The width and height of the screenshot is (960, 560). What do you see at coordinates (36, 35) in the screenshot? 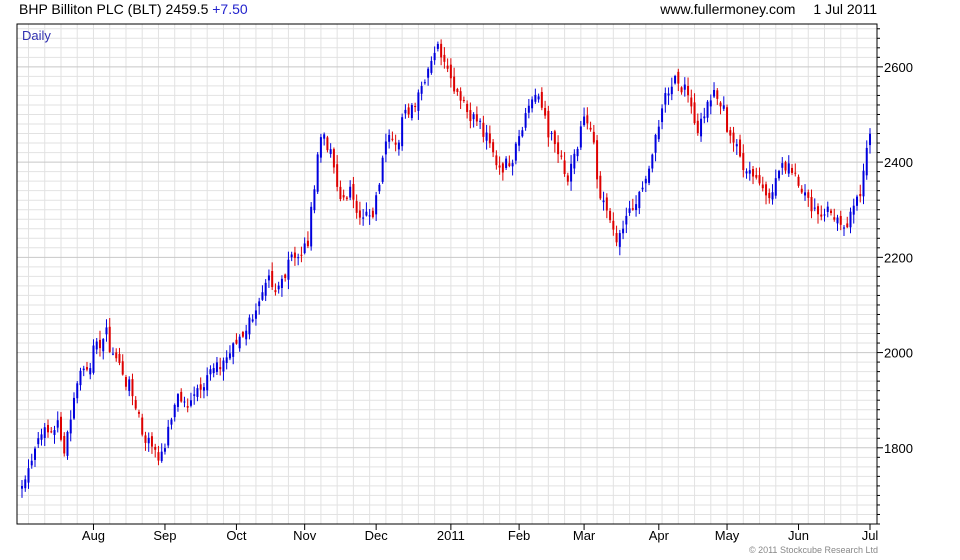
I see `period-label: Daily` at bounding box center [36, 35].